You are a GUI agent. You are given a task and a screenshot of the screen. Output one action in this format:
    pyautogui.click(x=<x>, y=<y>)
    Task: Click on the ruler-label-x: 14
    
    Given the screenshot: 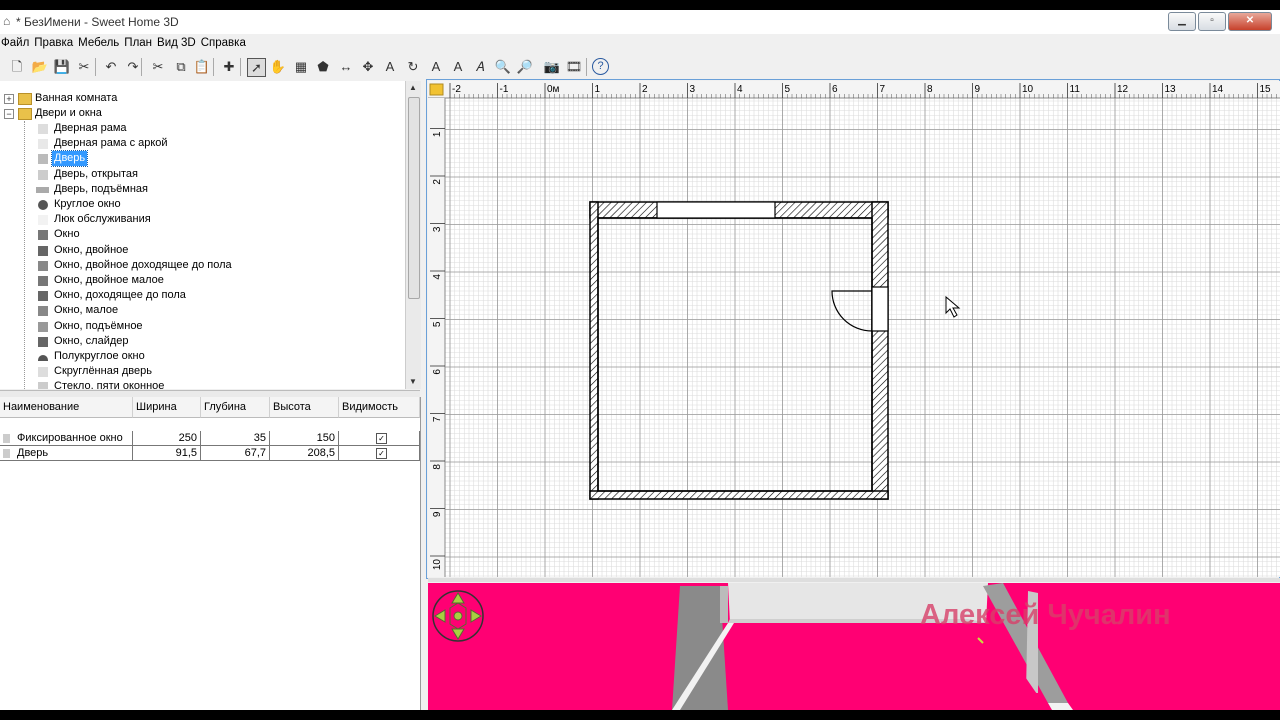 What is the action you would take?
    pyautogui.click(x=1218, y=89)
    